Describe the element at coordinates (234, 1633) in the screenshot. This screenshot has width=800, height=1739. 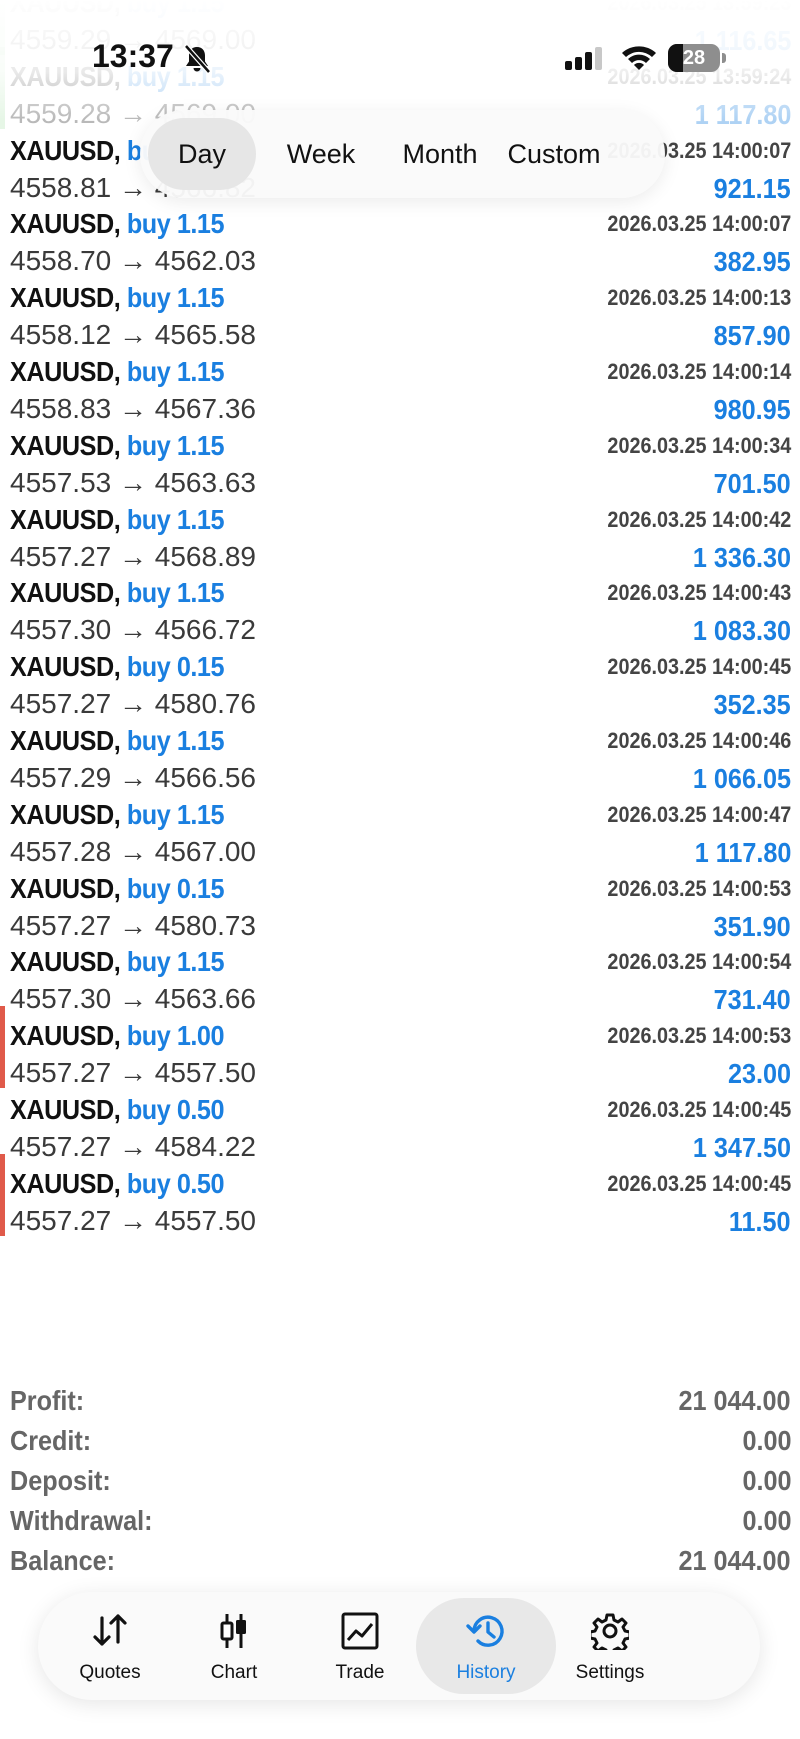
I see `candlestick-chart-icon` at that location.